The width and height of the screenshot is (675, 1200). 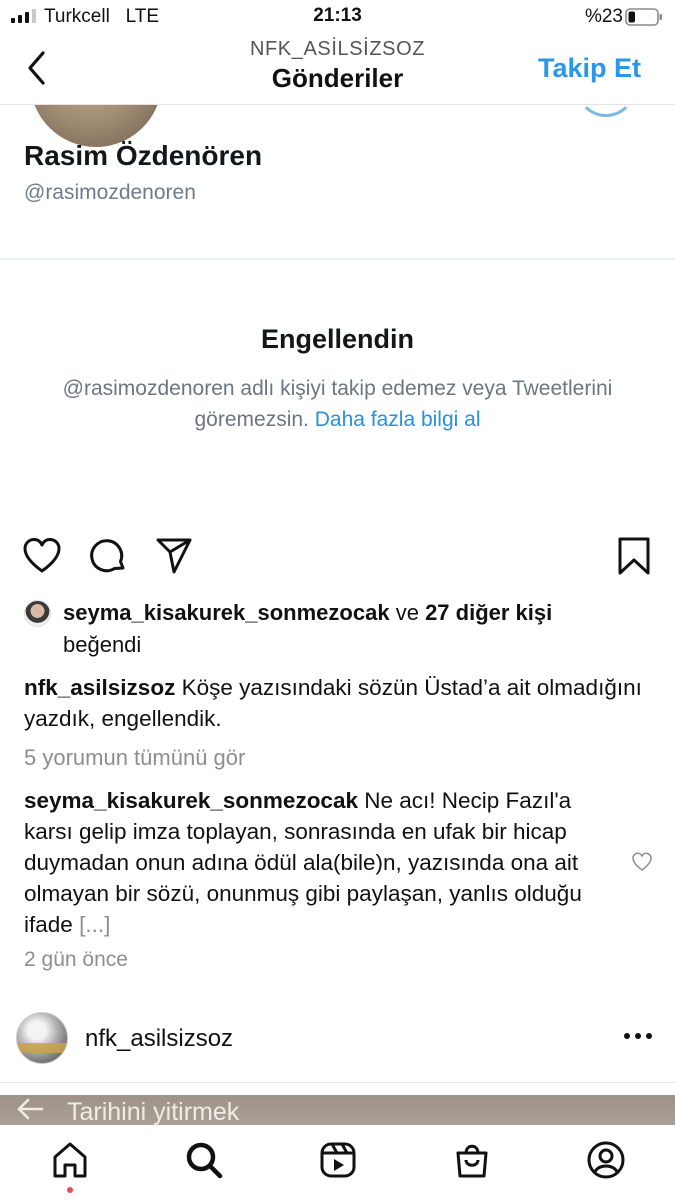 I want to click on learn-more-link: Daha fazla bilgi al, so click(x=397, y=419).